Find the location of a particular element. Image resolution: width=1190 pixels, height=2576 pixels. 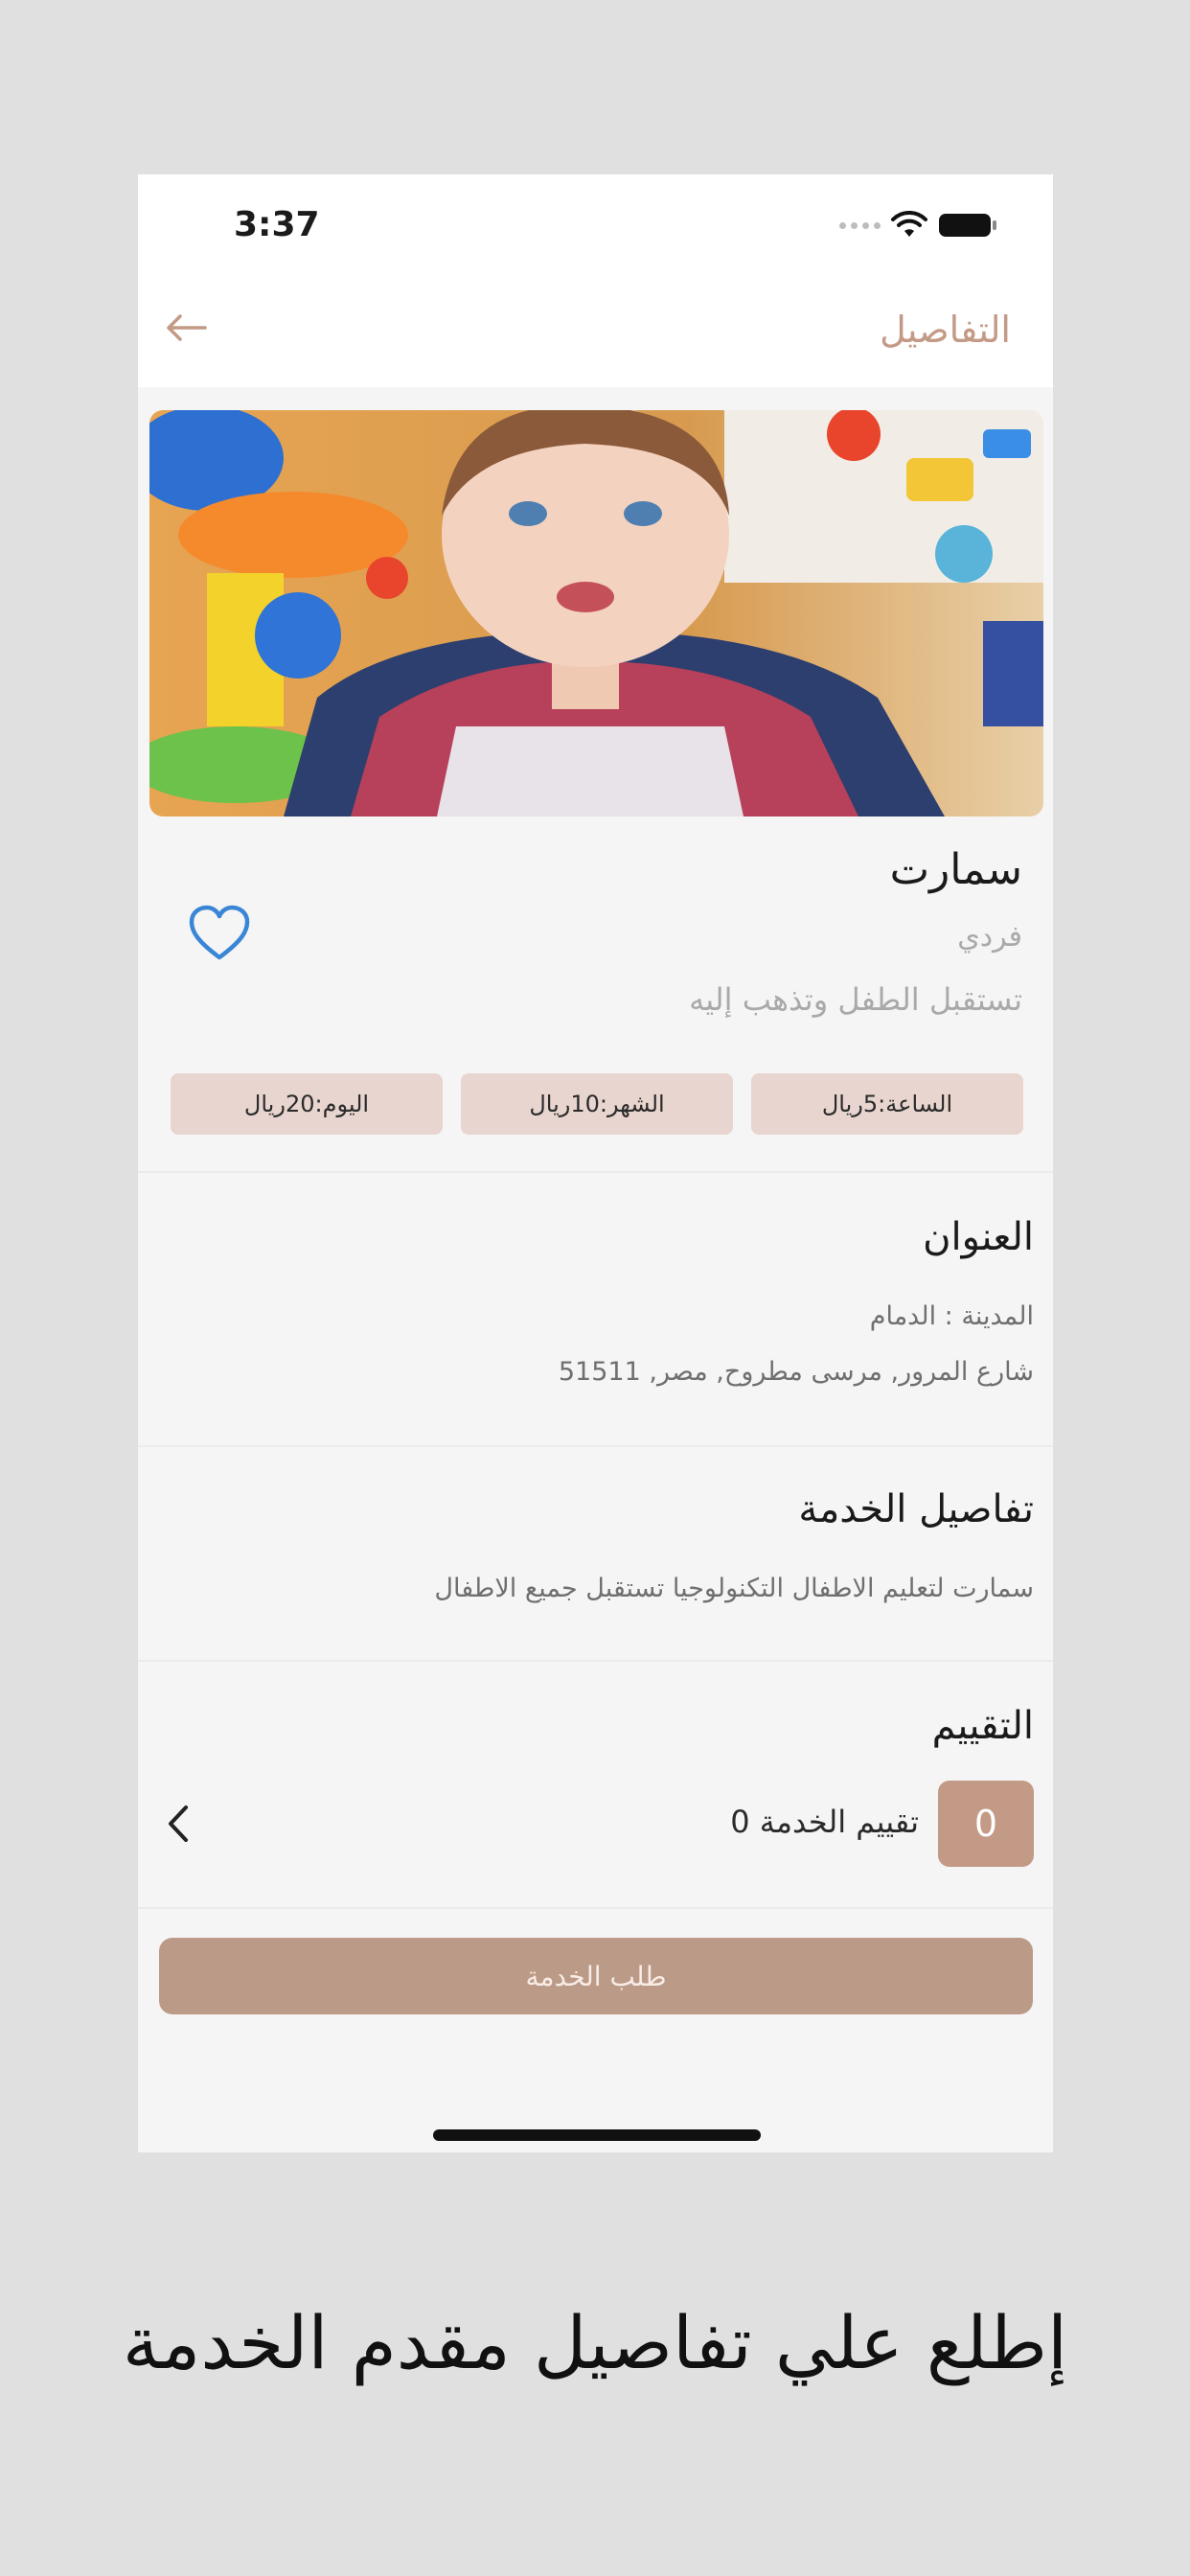

status-bar: 3:37 is located at coordinates (595, 222).